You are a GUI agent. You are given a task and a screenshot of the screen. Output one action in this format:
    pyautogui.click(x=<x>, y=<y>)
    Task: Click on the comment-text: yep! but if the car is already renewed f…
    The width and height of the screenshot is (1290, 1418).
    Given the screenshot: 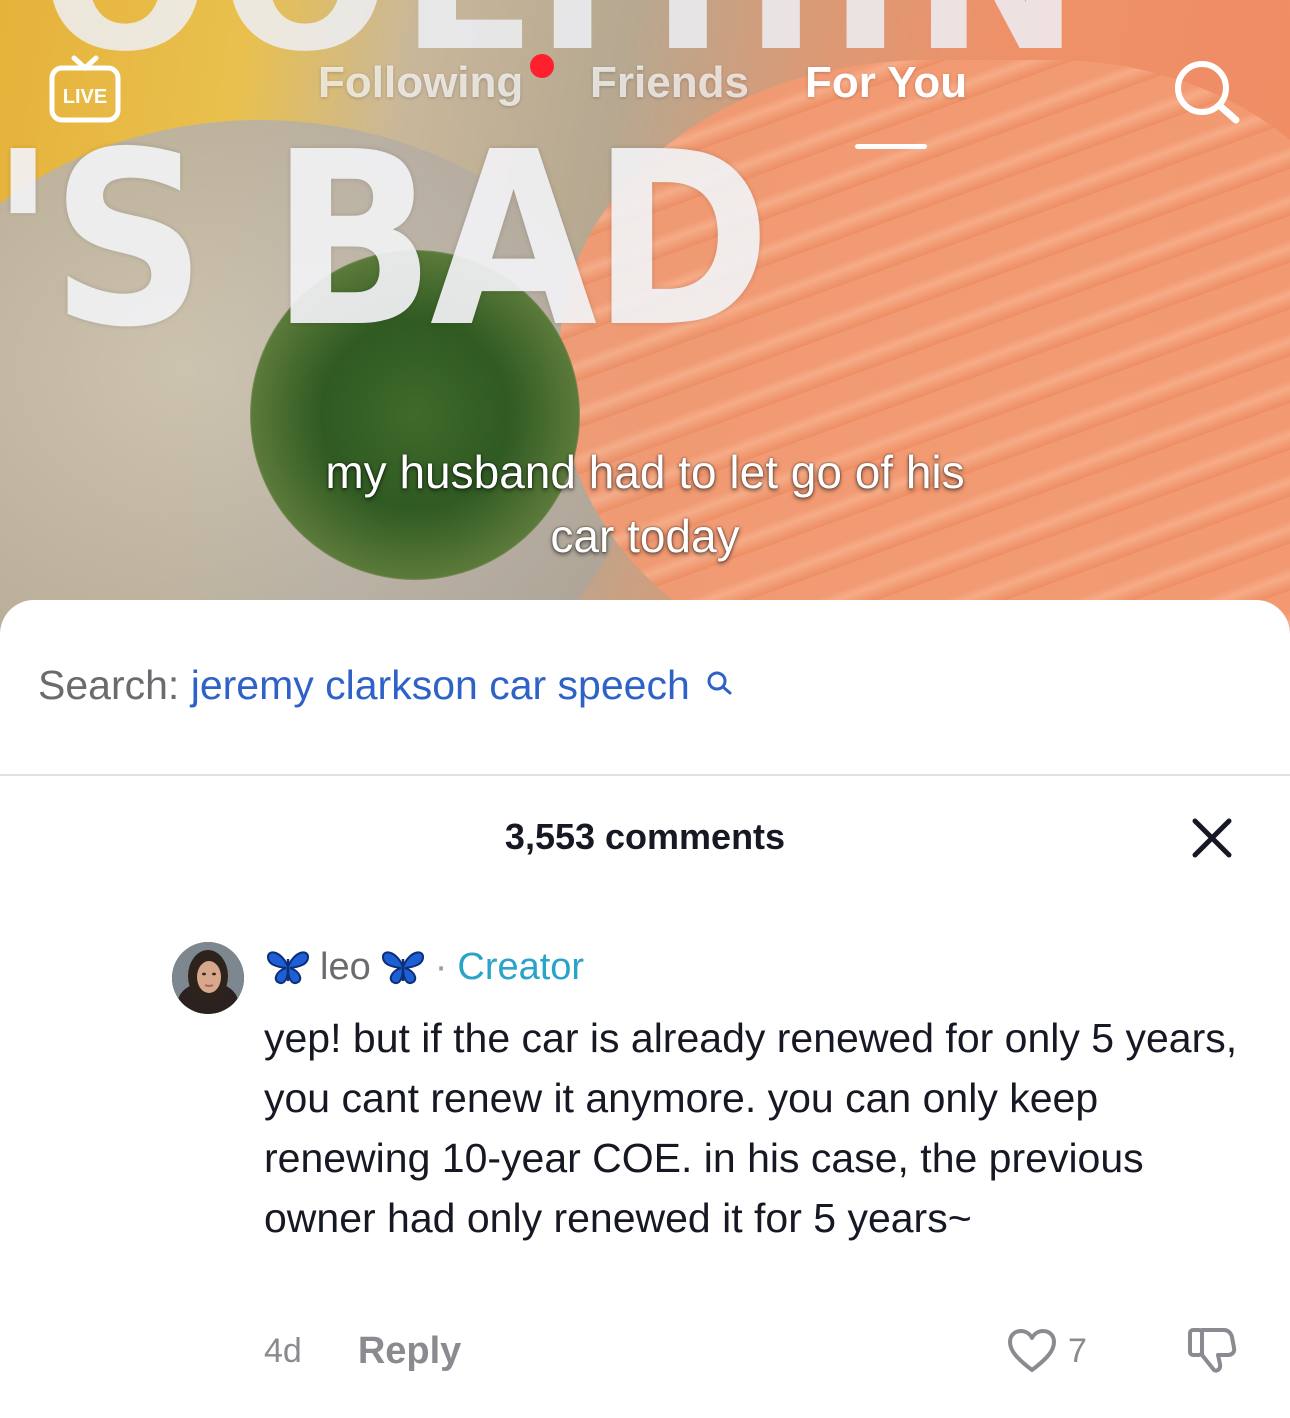 What is the action you would take?
    pyautogui.click(x=751, y=1128)
    